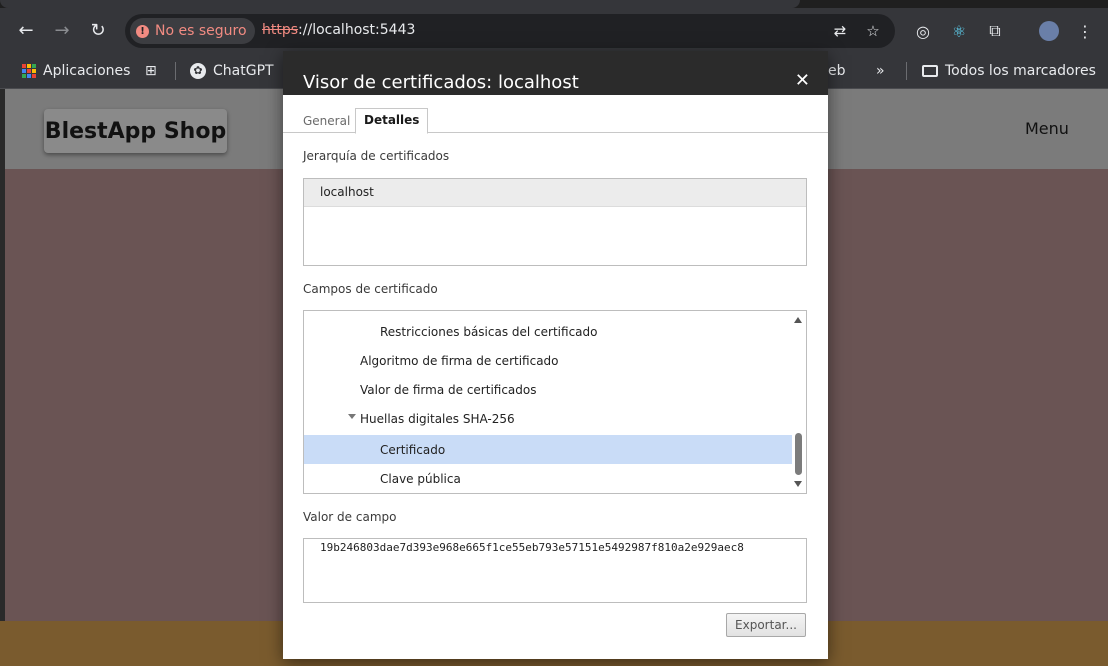  Describe the element at coordinates (995, 31) in the screenshot. I see `puzzle-icon: ⧉` at that location.